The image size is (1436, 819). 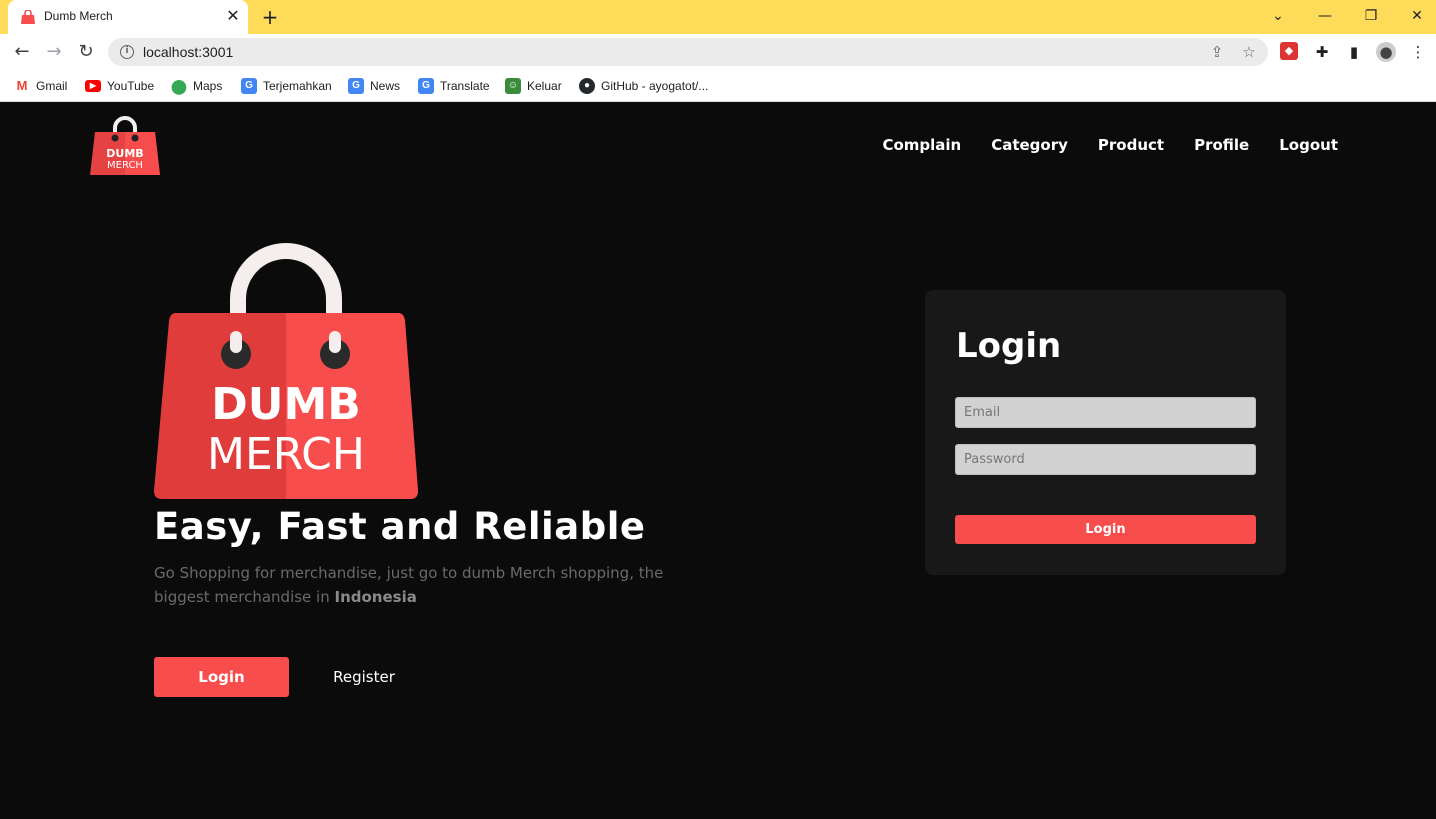 I want to click on dumb-merch-favicon-icon, so click(x=28, y=17).